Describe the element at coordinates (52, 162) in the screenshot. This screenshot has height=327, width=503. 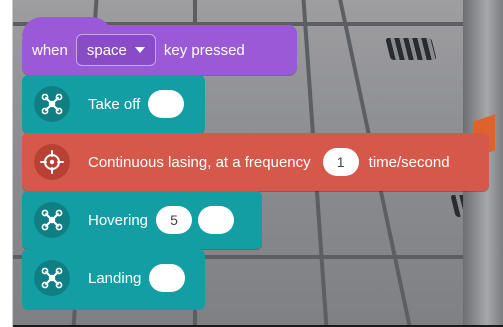
I see `crosshair-icon` at that location.